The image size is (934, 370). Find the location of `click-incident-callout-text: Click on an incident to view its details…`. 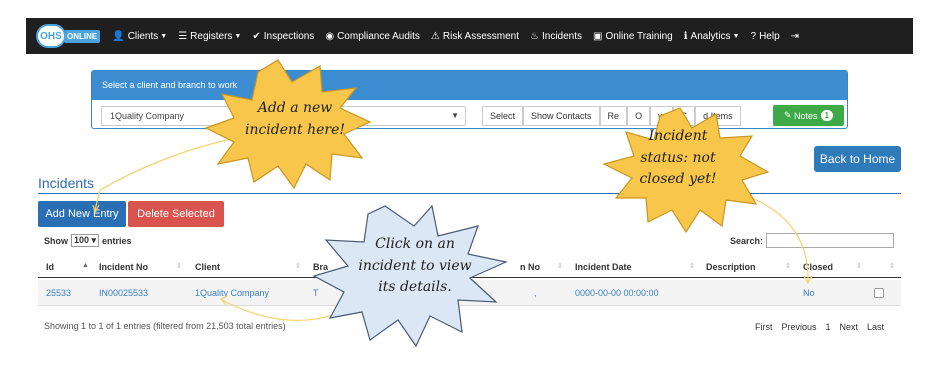

click-incident-callout-text: Click on an incident to view its details… is located at coordinates (415, 266).